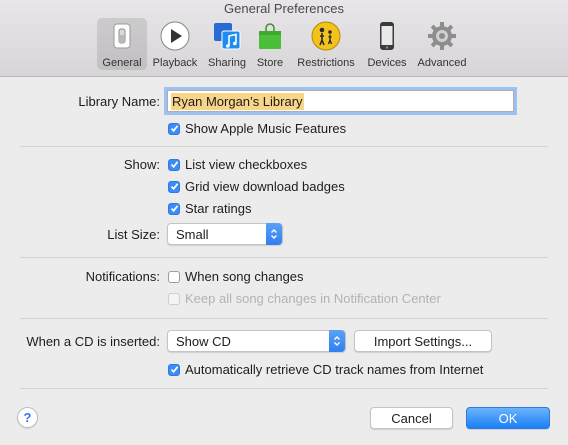 The height and width of the screenshot is (445, 568). What do you see at coordinates (326, 63) in the screenshot?
I see `tab-restrictions-label: Restrictions` at bounding box center [326, 63].